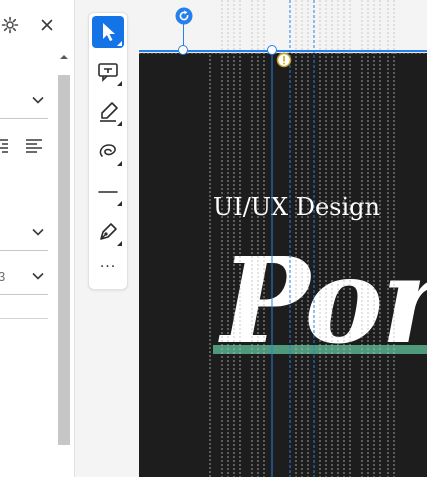 Image resolution: width=427 pixels, height=477 pixels. I want to click on tool-palette: ···, so click(108, 151).